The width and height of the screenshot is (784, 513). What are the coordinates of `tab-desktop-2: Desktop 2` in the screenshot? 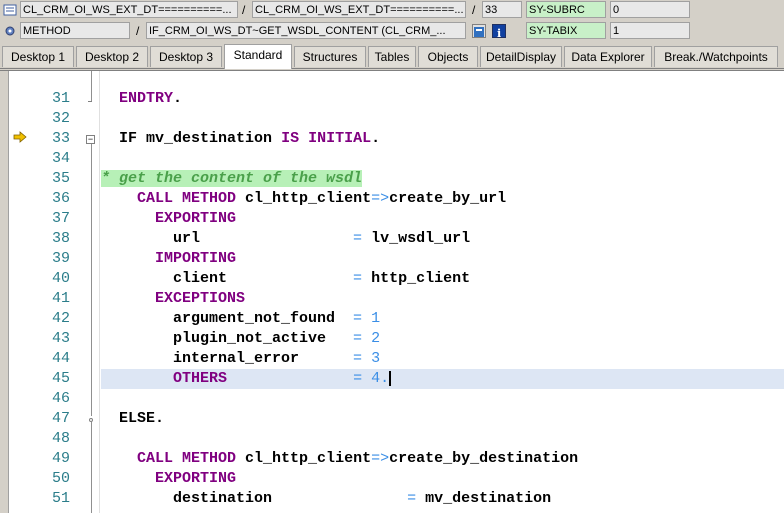 It's located at (112, 56).